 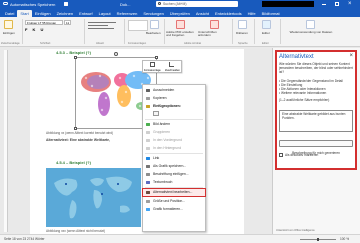 What do you see at coordinates (148, 148) in the screenshot?
I see `send-backward-icon` at bounding box center [148, 148].